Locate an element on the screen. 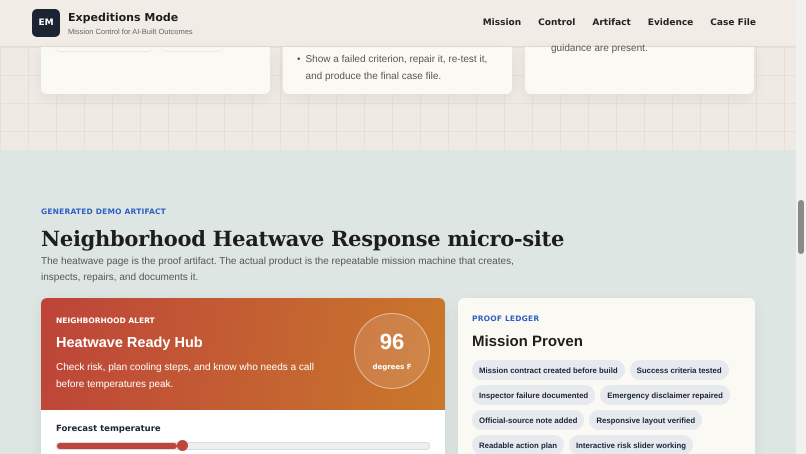 The width and height of the screenshot is (806, 454). nav-link: Mission is located at coordinates (502, 23).